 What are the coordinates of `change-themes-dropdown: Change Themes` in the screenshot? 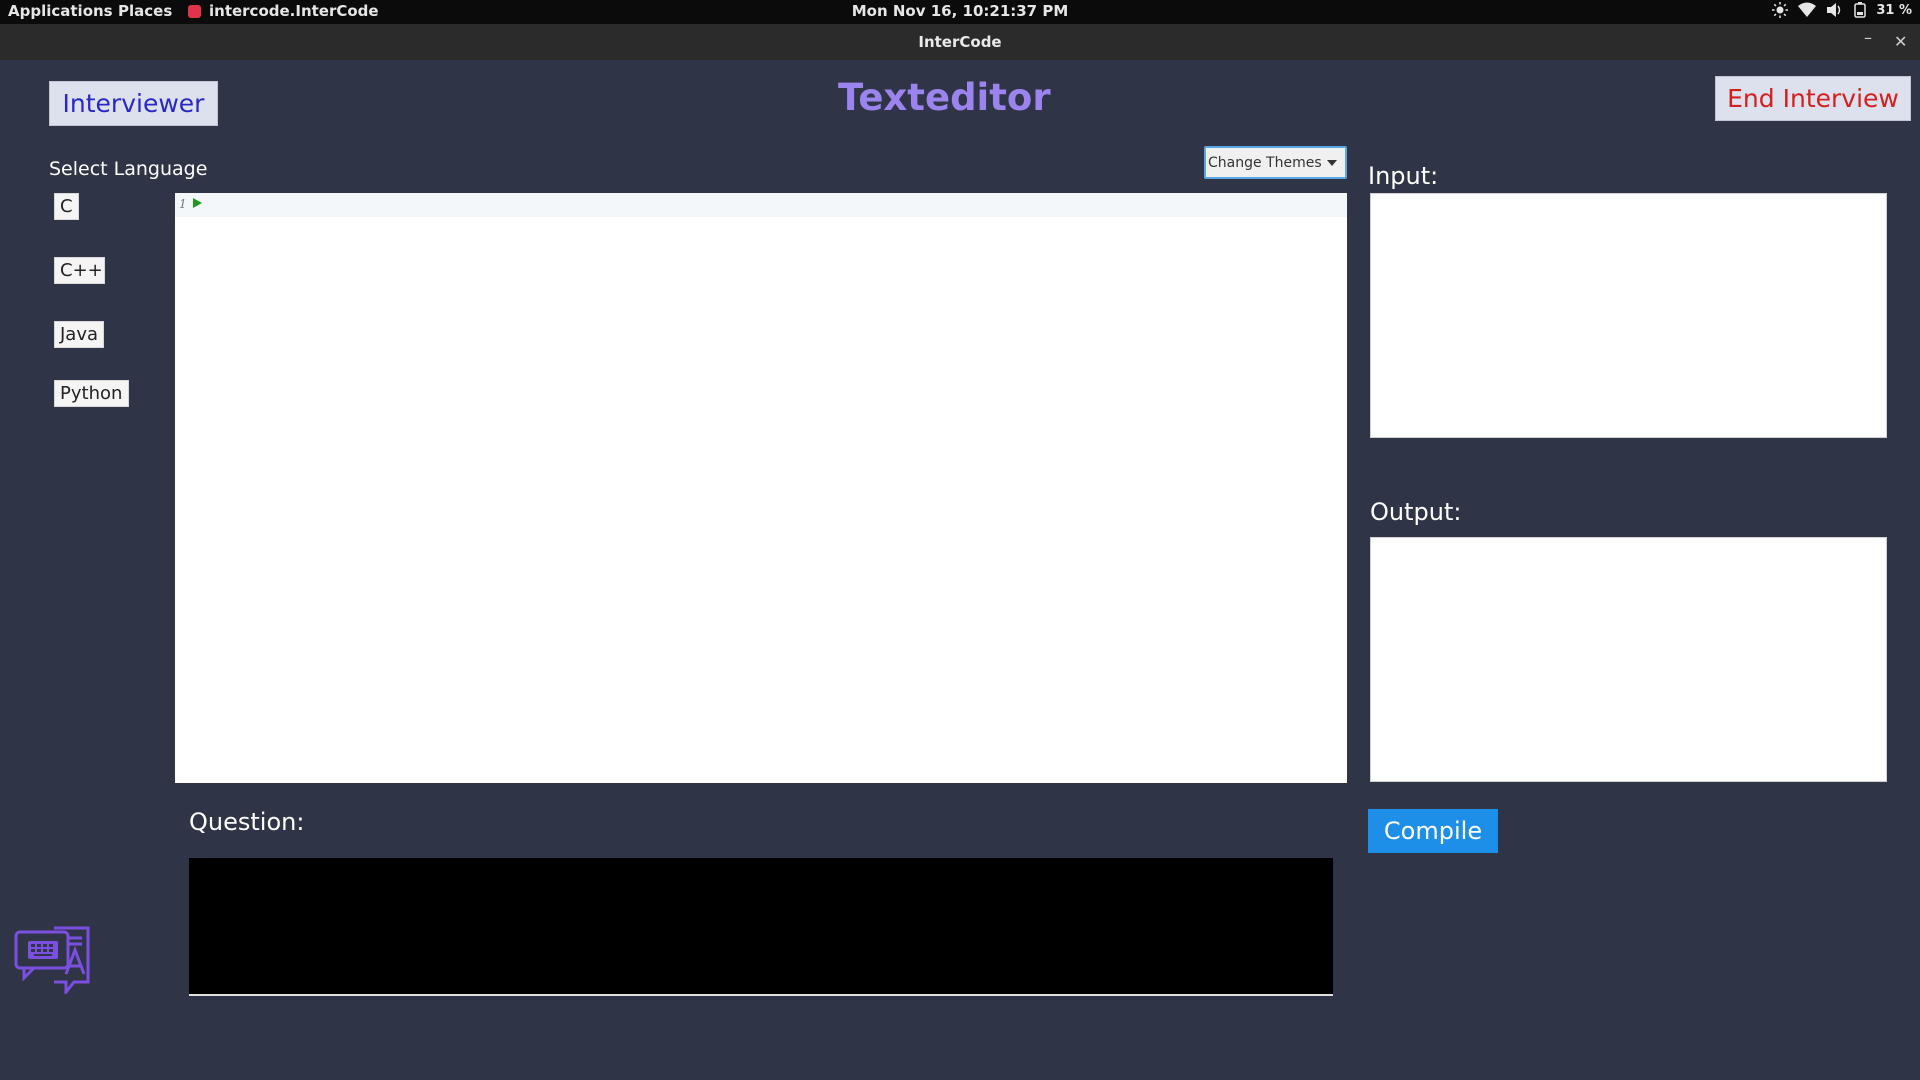 It's located at (1275, 162).